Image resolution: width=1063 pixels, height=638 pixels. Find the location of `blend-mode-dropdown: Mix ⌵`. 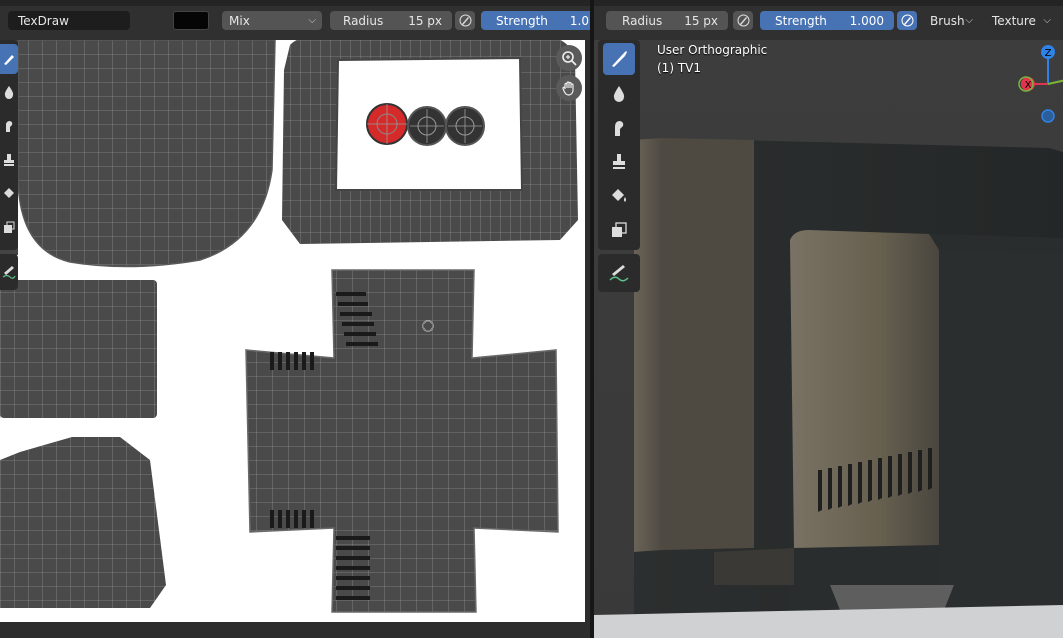

blend-mode-dropdown: Mix ⌵ is located at coordinates (272, 20).